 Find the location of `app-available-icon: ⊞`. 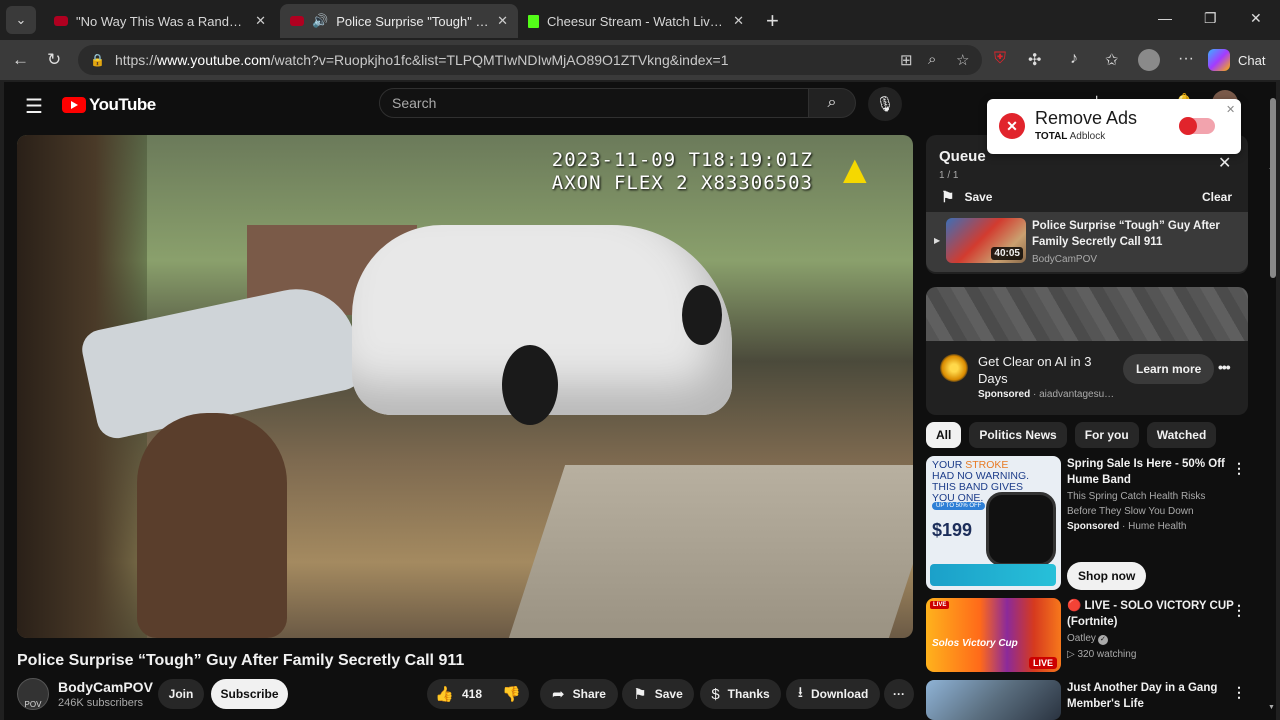

app-available-icon: ⊞ is located at coordinates (906, 60).